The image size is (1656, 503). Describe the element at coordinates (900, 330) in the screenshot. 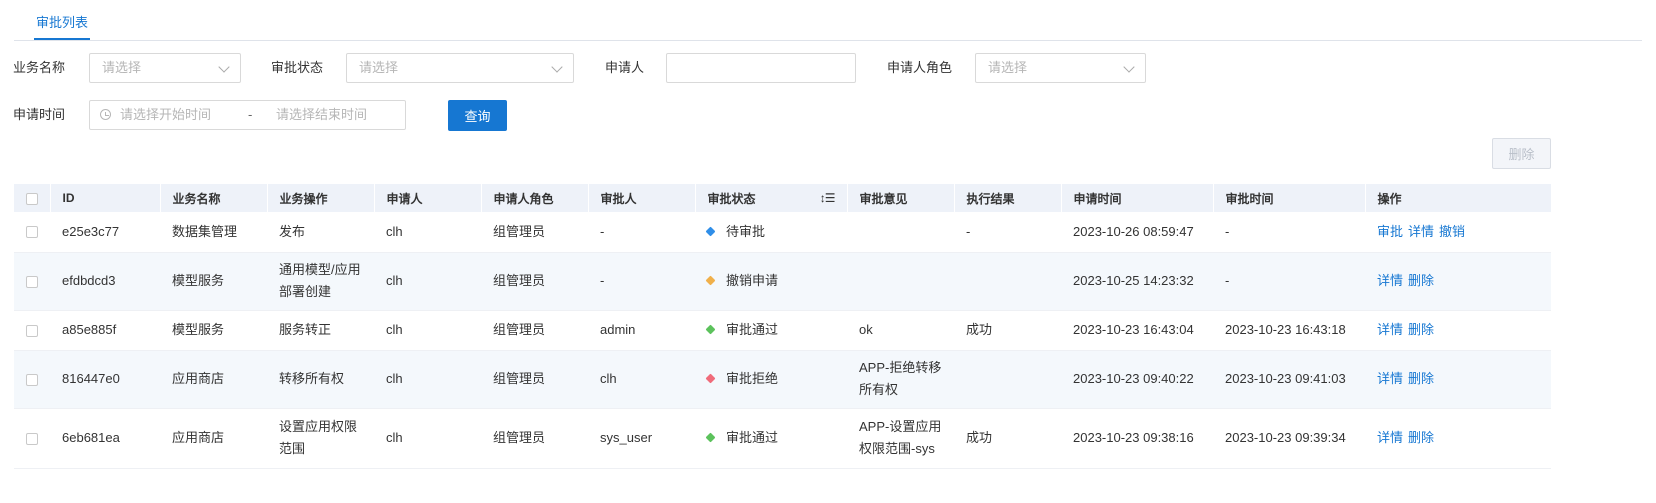

I see `row-opinion: ok` at that location.